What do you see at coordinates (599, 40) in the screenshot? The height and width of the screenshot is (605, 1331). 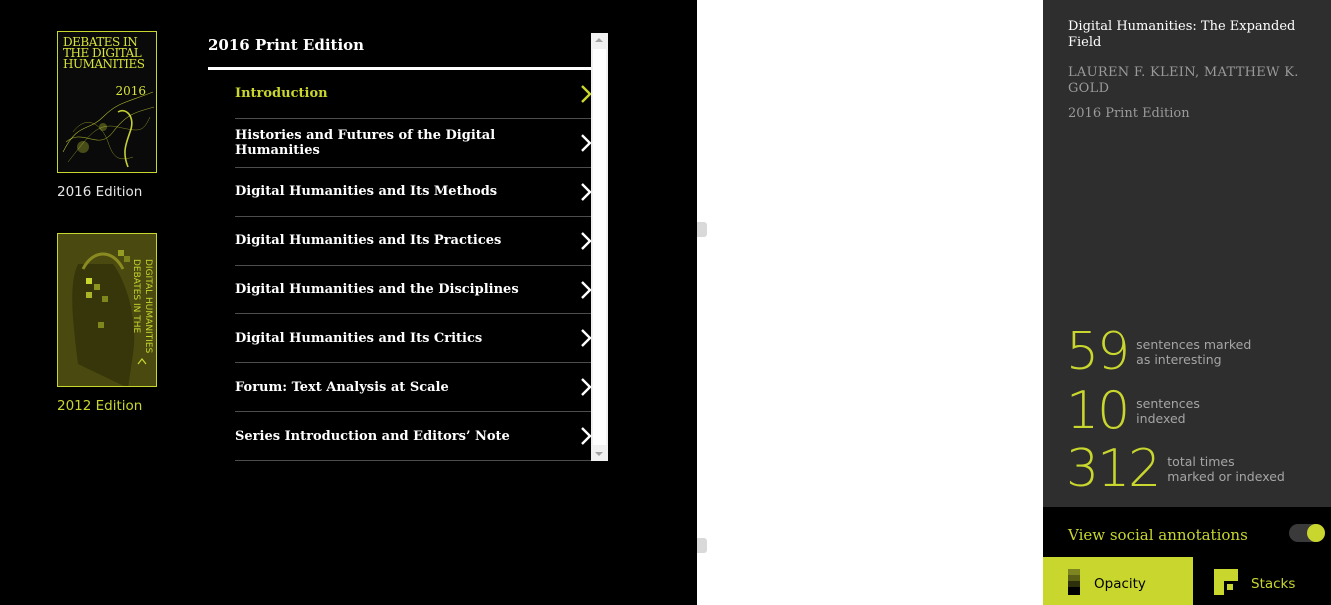 I see `scroll-up-icon` at bounding box center [599, 40].